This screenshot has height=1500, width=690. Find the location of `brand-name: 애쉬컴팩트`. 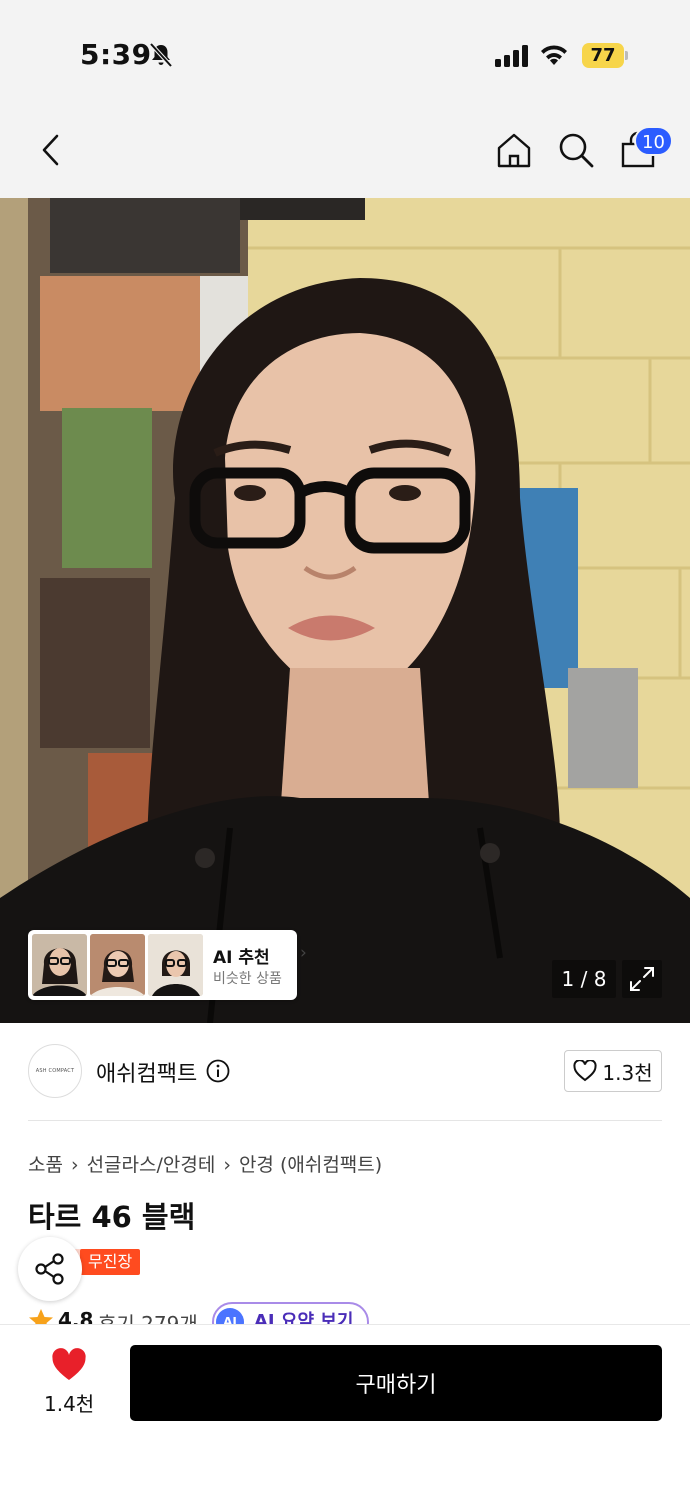

brand-name: 애쉬컴팩트 is located at coordinates (146, 1072).